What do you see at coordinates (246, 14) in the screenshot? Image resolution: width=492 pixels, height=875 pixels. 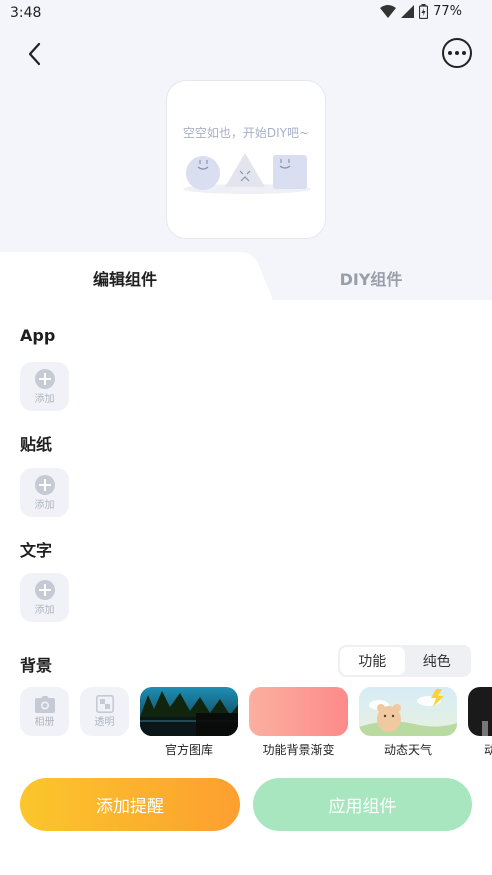 I see `status-bar: 3:48 77%` at bounding box center [246, 14].